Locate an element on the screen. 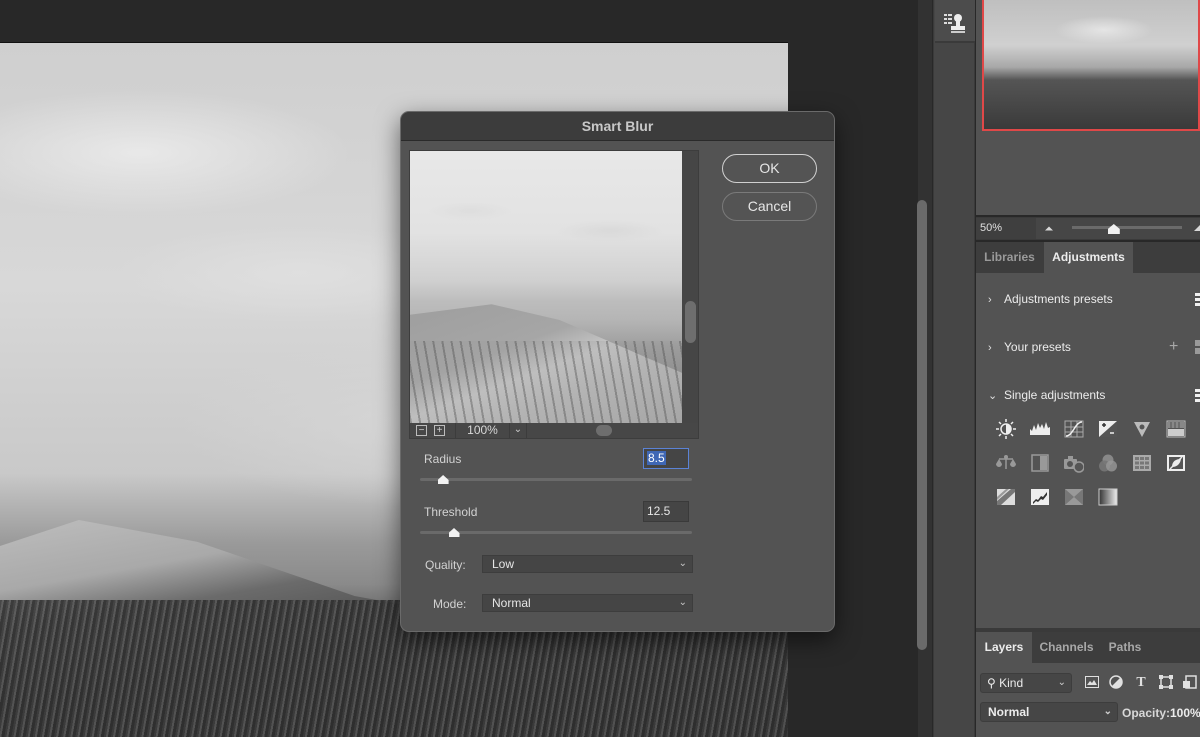  section-adjustments-presets: › Adjustments presets is located at coordinates (1050, 299).